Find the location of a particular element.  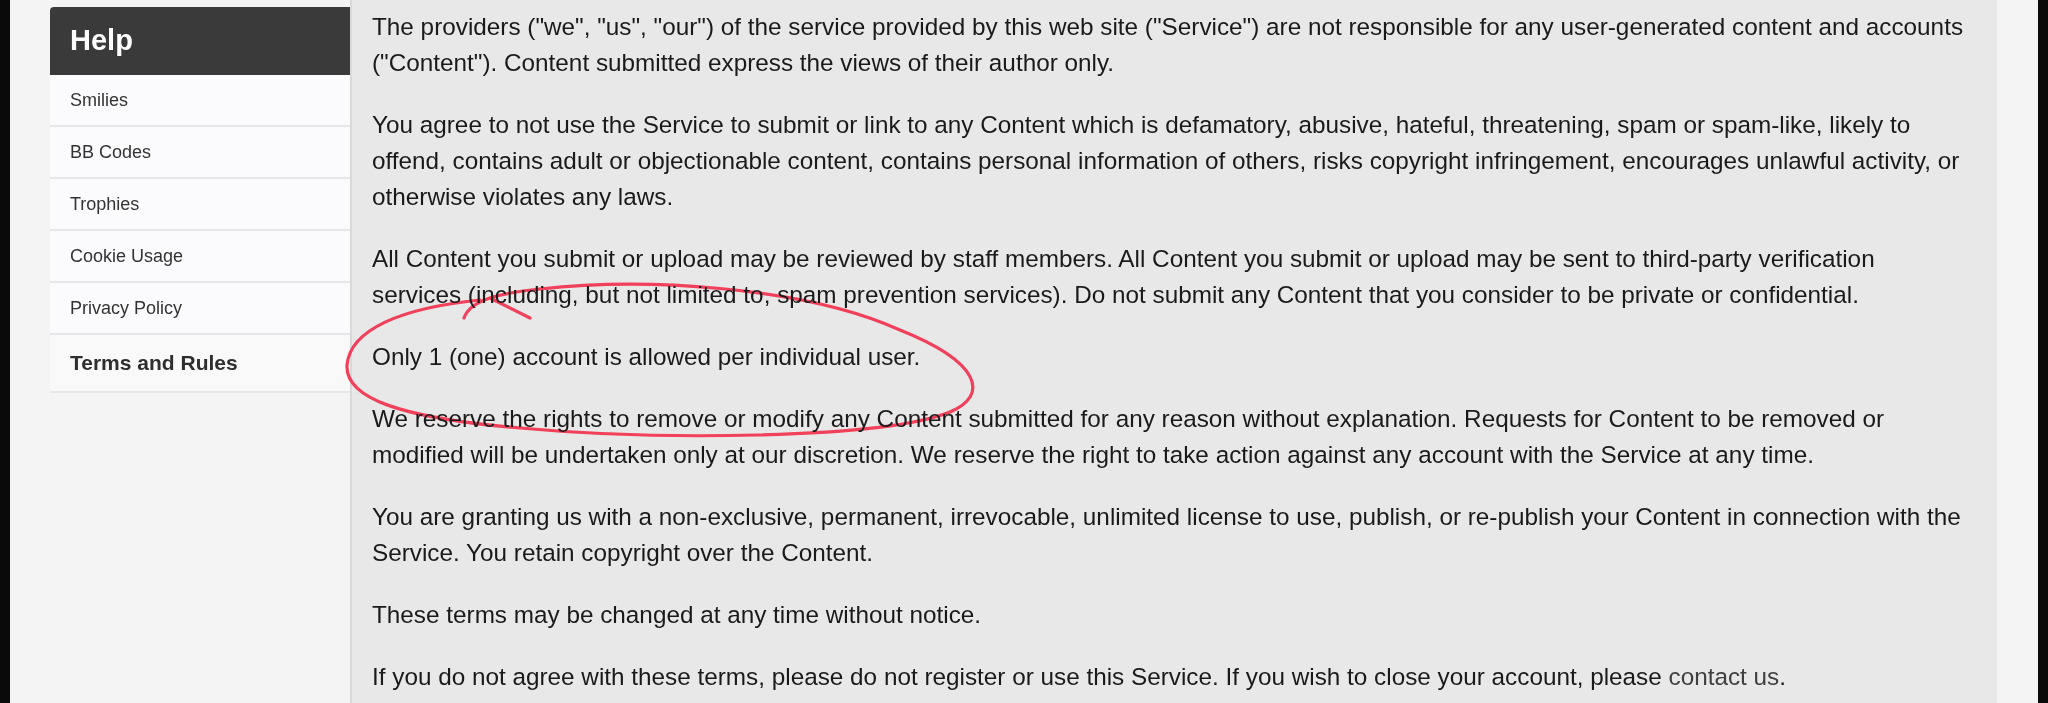

paragraph: Only 1 (one) account is allowed per individual user. is located at coordinates (647, 357).